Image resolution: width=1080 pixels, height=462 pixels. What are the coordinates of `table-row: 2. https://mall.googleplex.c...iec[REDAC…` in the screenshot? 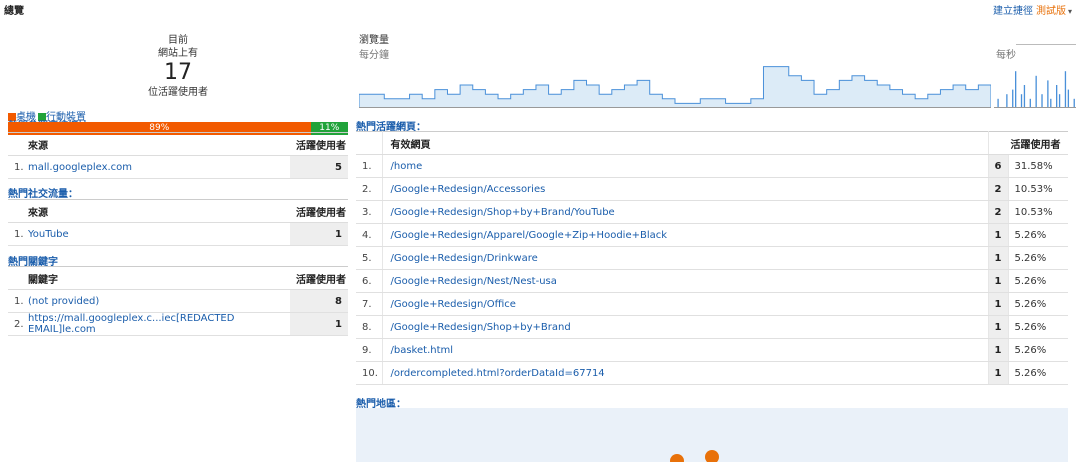 It's located at (178, 324).